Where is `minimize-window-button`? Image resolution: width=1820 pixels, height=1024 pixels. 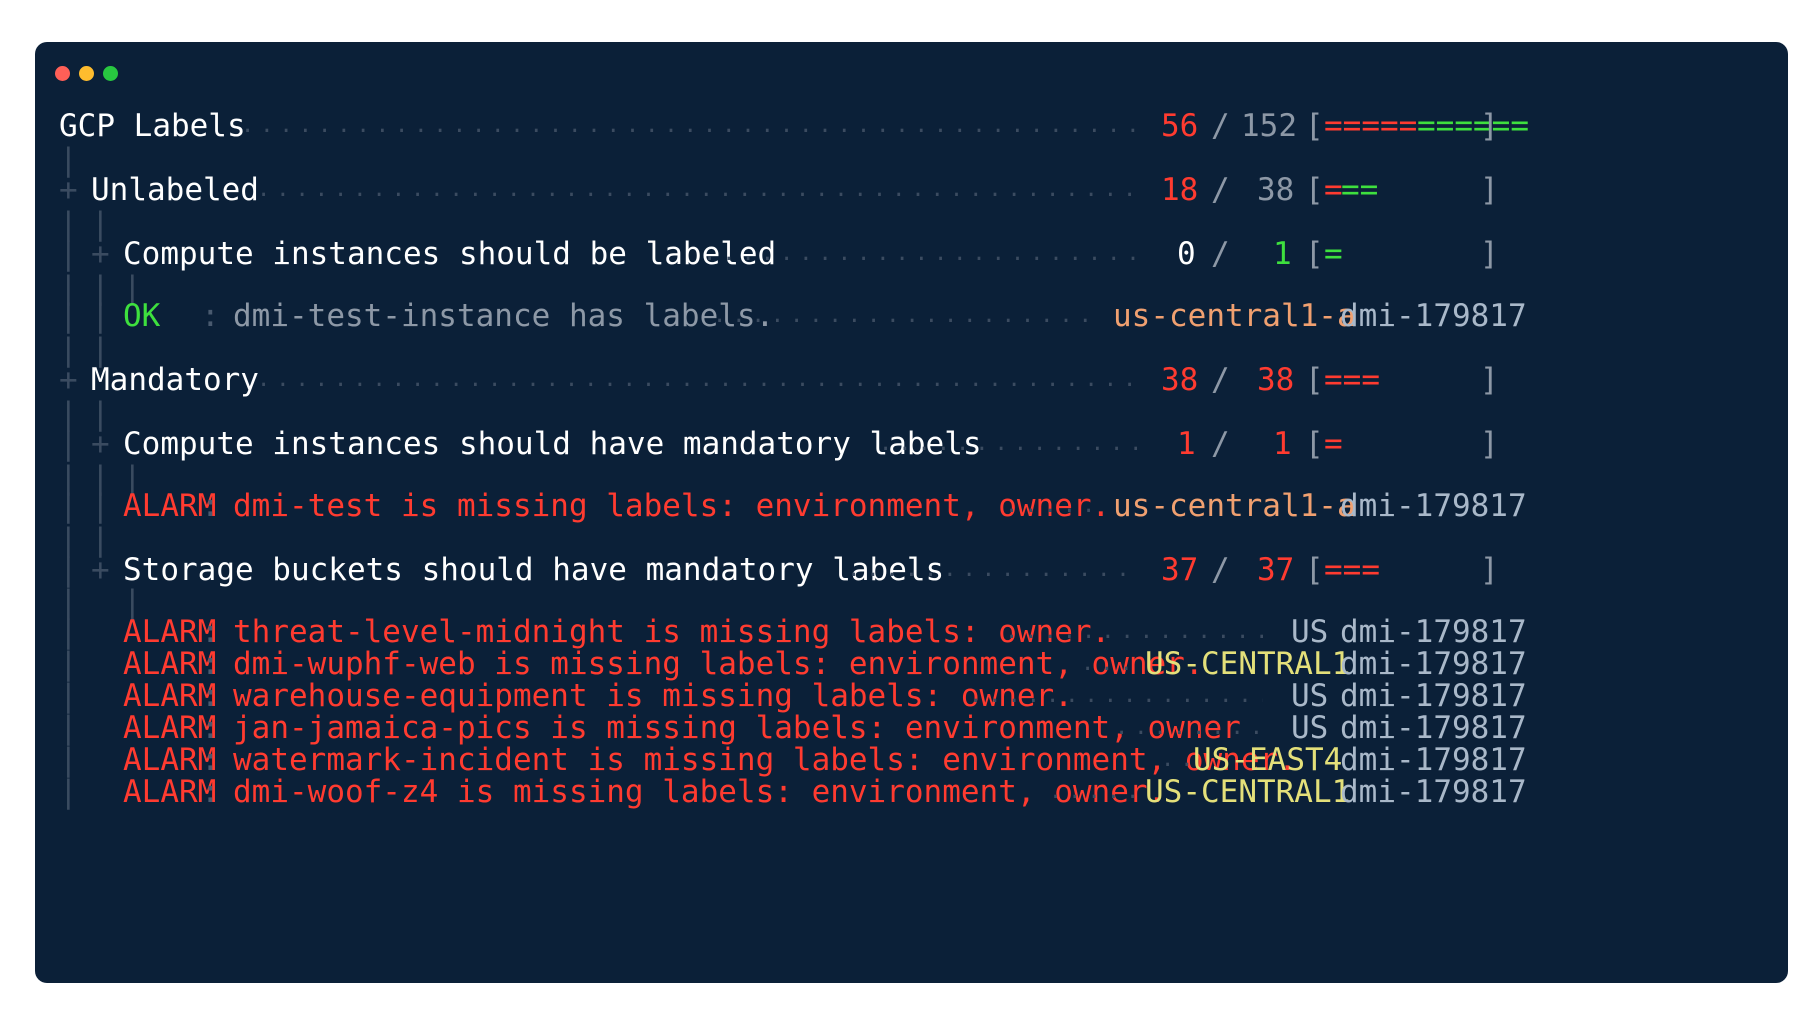
minimize-window-button is located at coordinates (86, 73).